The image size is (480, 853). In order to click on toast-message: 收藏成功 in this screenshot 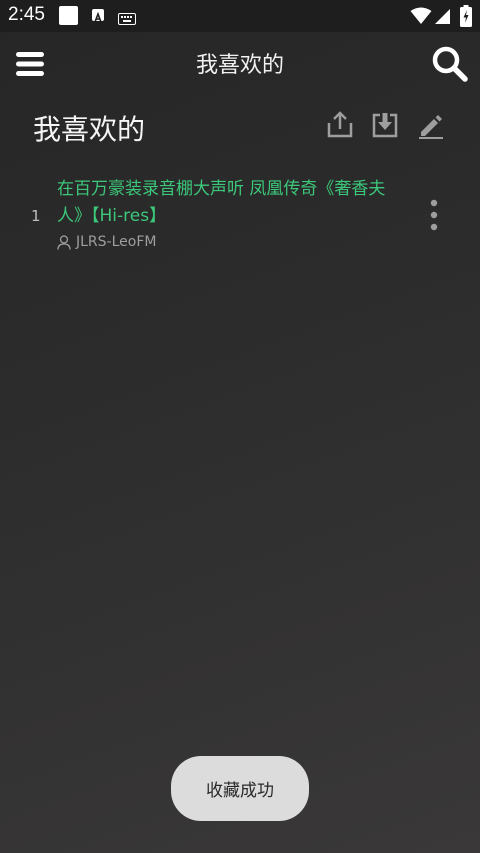, I will do `click(240, 788)`.